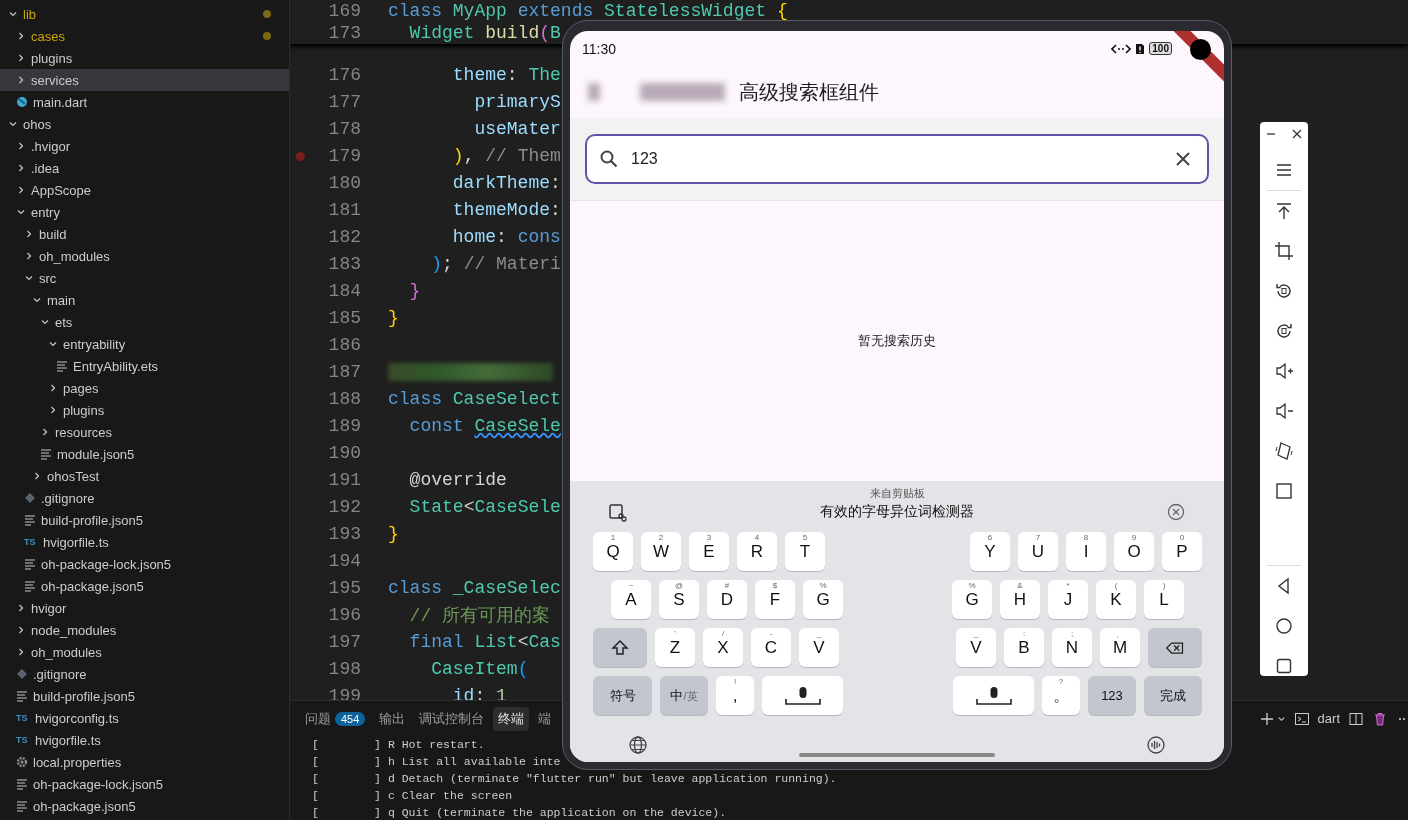  I want to click on tree-item: entryability, so click(144, 344).